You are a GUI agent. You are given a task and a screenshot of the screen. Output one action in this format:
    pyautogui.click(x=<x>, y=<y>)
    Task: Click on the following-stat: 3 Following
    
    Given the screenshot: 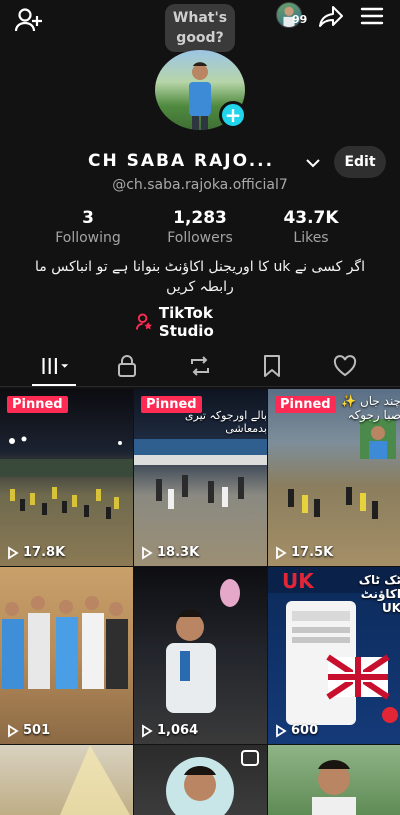 What is the action you would take?
    pyautogui.click(x=88, y=227)
    